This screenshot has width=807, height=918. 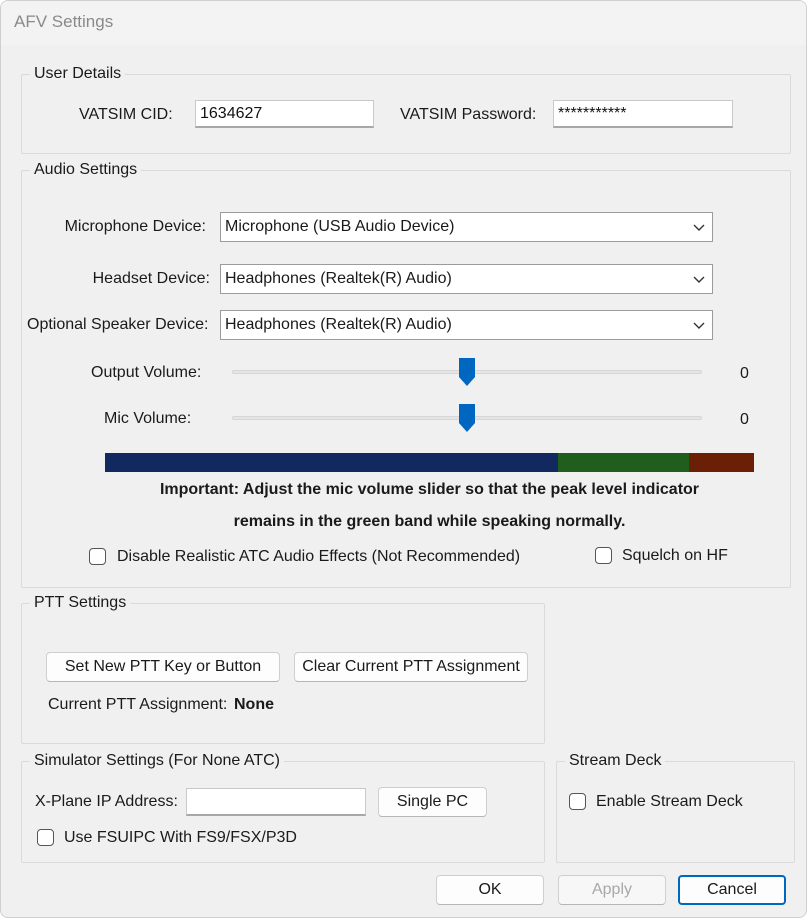 I want to click on ptt-settings-label: PTT Settings, so click(x=80, y=603).